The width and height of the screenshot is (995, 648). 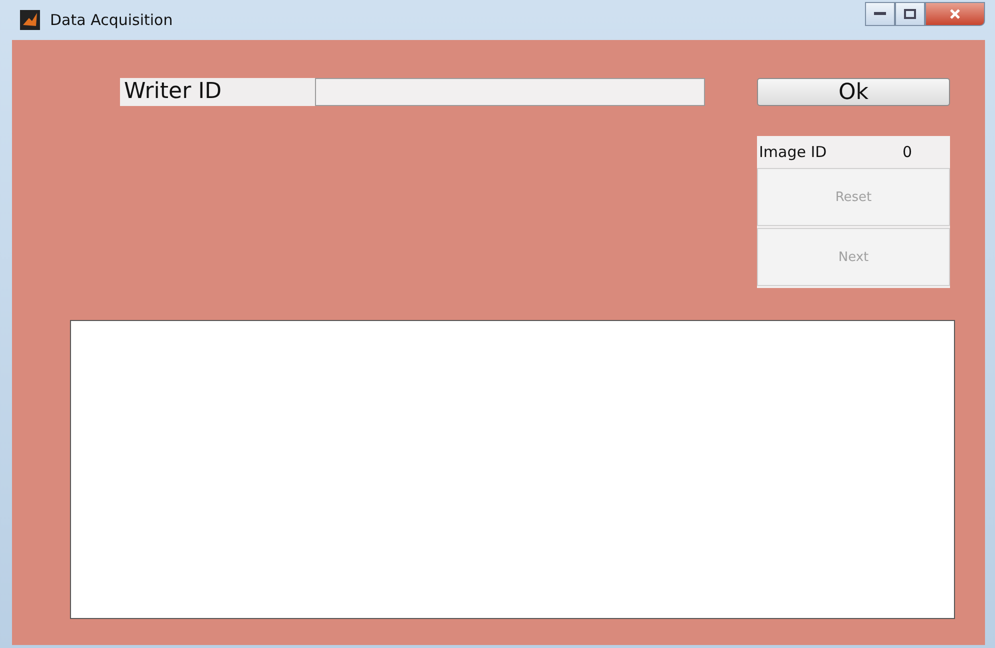 I want to click on minimize-icon, so click(x=880, y=14).